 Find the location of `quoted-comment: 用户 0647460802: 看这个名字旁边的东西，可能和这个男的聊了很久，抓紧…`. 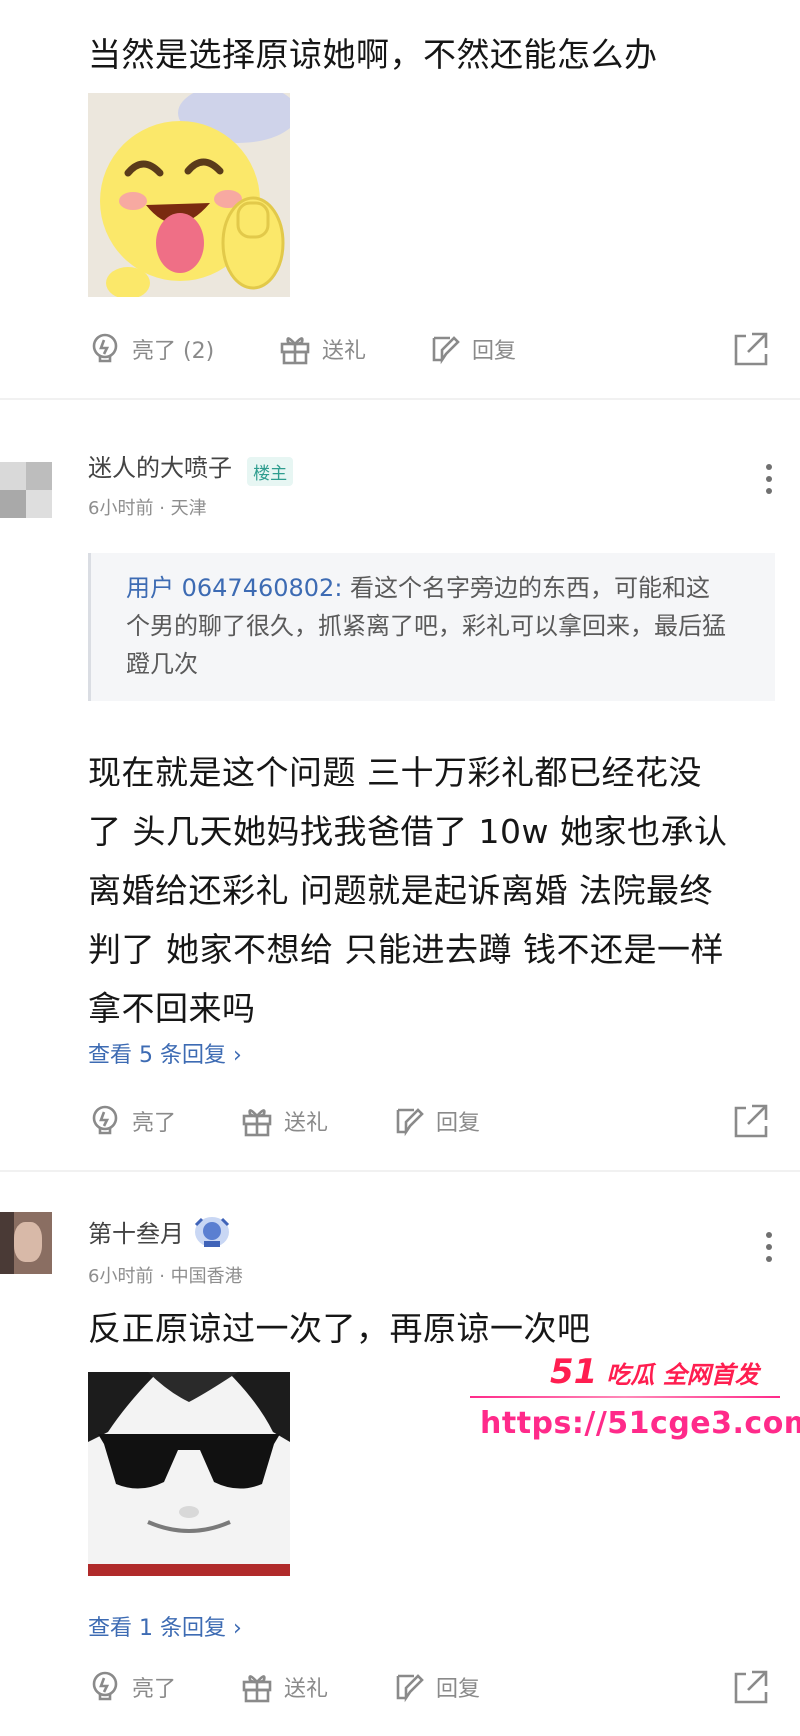

quoted-comment: 用户 0647460802: 看这个名字旁边的东西，可能和这个男的聊了很久，抓紧… is located at coordinates (431, 627).